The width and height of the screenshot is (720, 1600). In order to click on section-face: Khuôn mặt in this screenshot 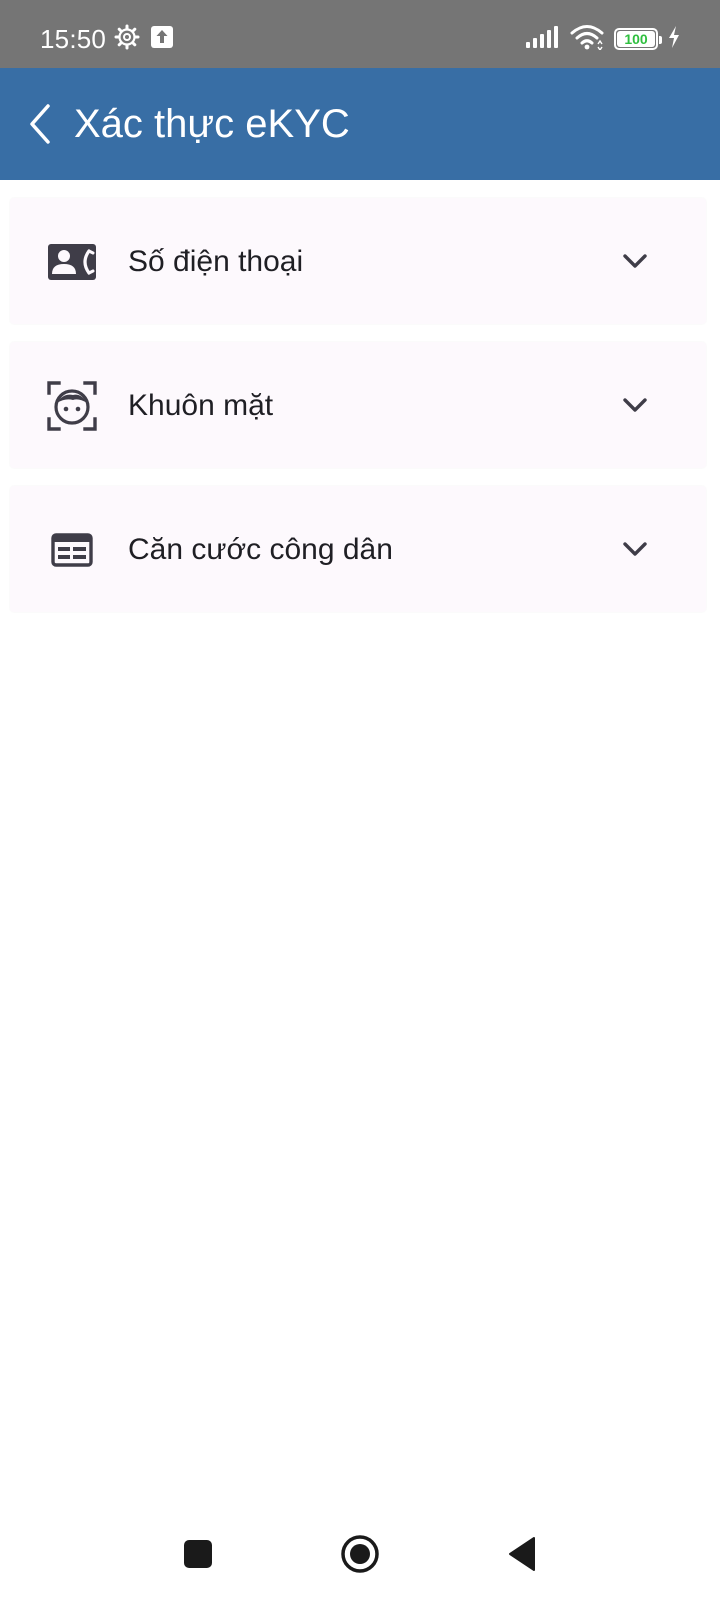, I will do `click(358, 405)`.